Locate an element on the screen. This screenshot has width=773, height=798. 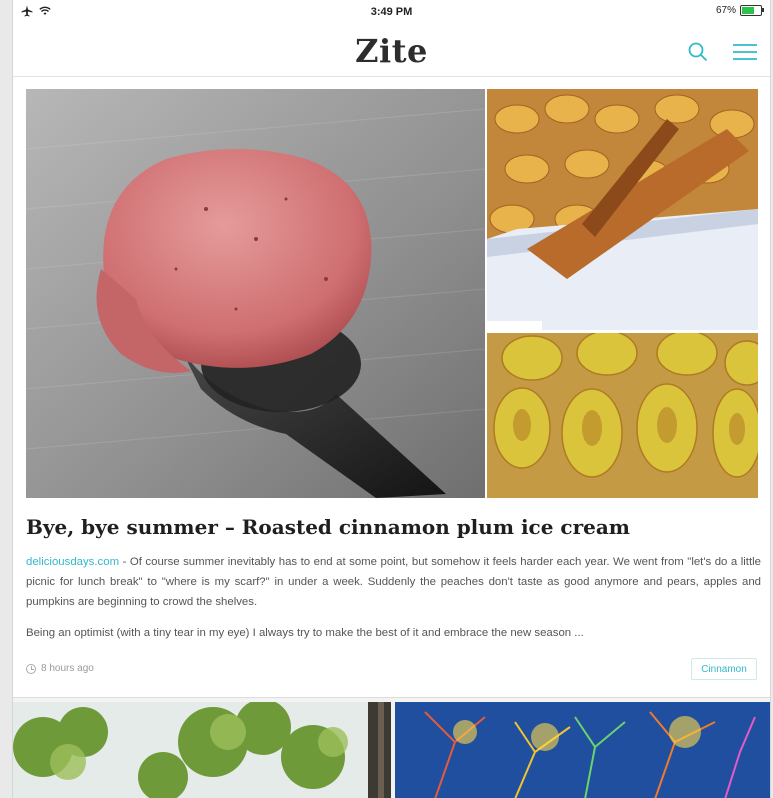
status-time: 3:49 PM is located at coordinates (391, 12).